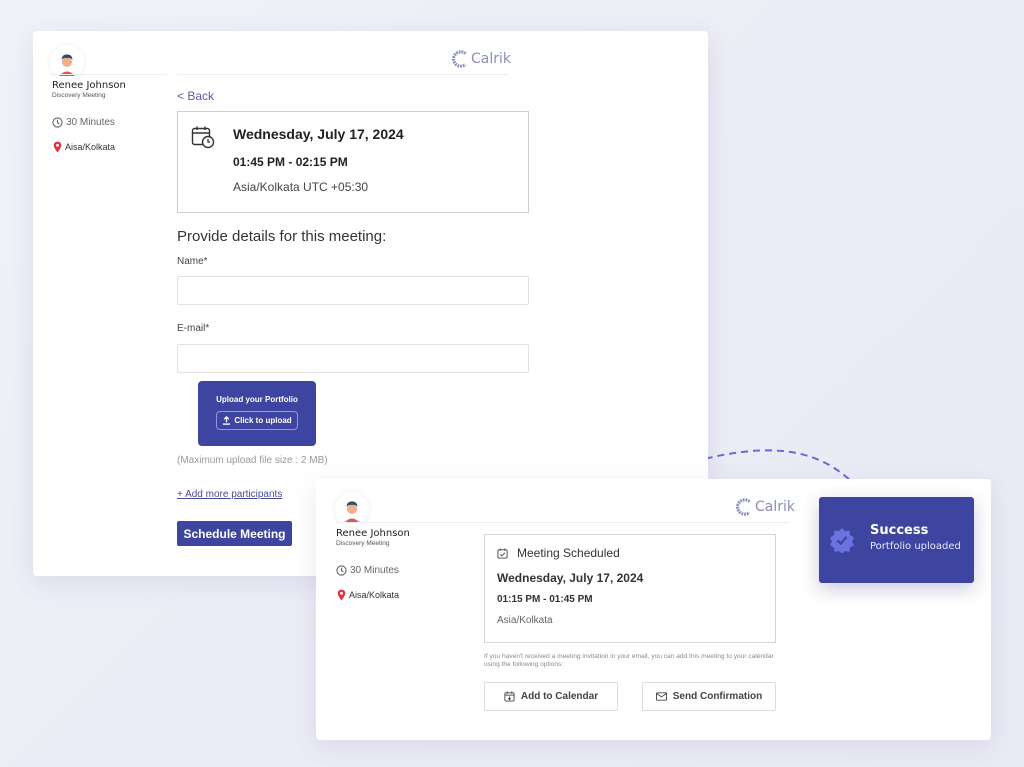  Describe the element at coordinates (318, 134) in the screenshot. I see `event-date: Wednesday, July 17, 2024` at that location.